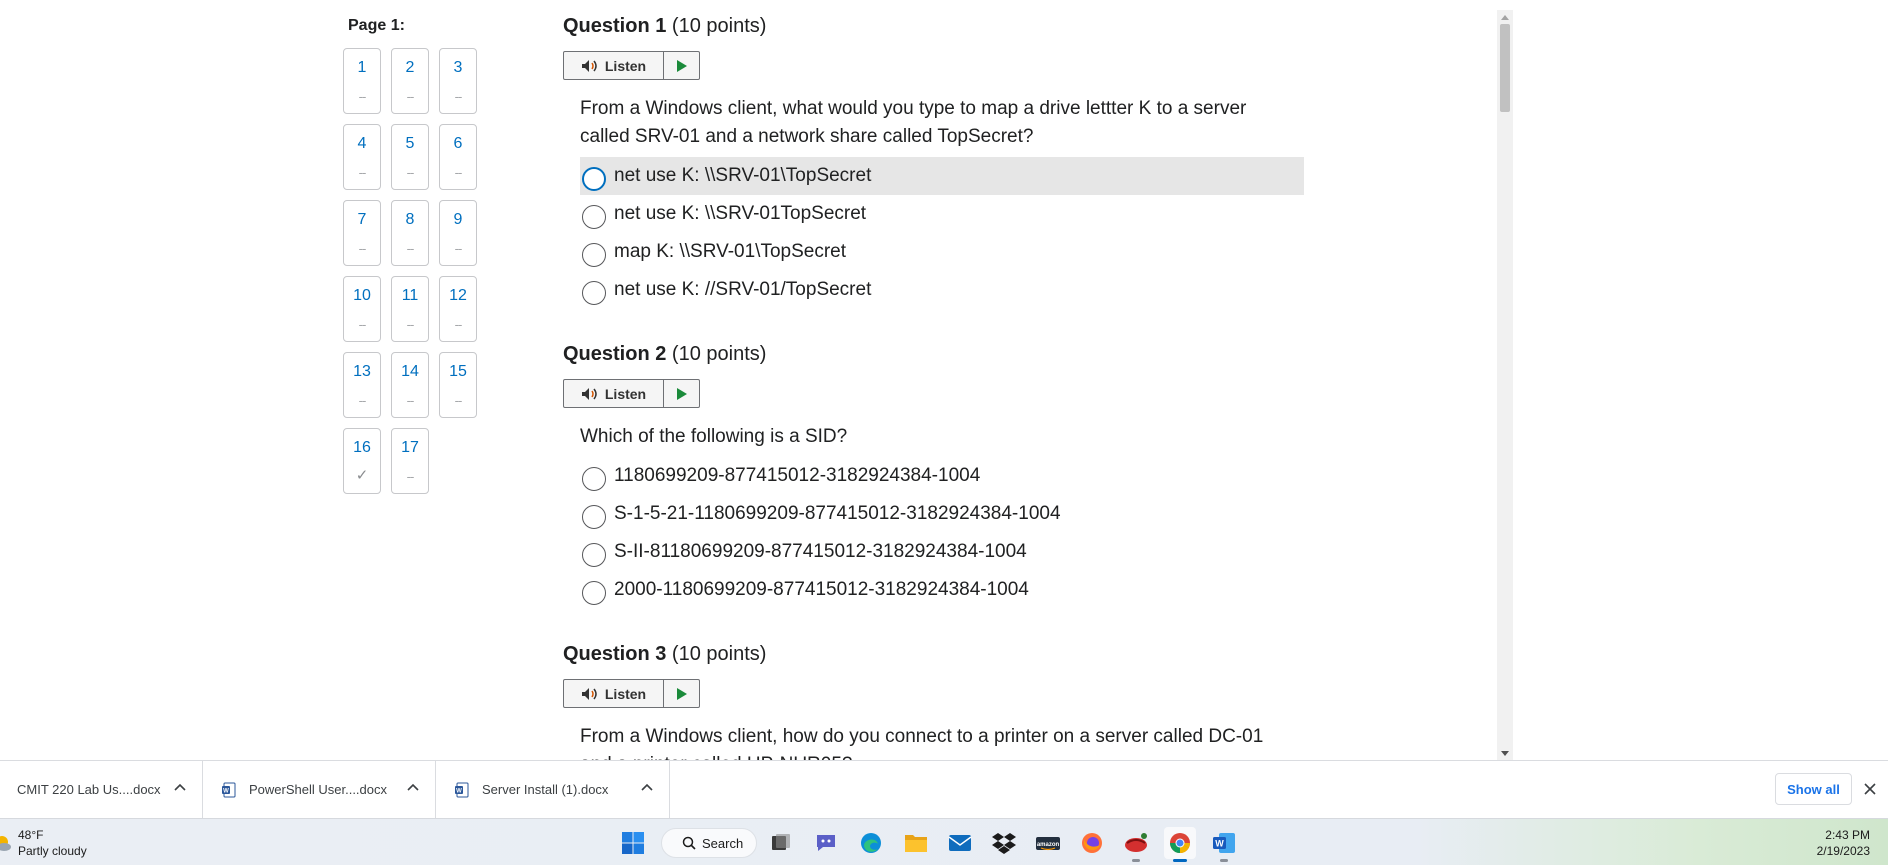  I want to click on download-file-name: PowerShell User....docx, so click(318, 789).